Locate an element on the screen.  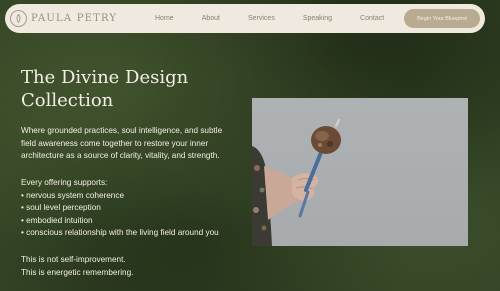
nav-home-link: Home is located at coordinates (164, 18).